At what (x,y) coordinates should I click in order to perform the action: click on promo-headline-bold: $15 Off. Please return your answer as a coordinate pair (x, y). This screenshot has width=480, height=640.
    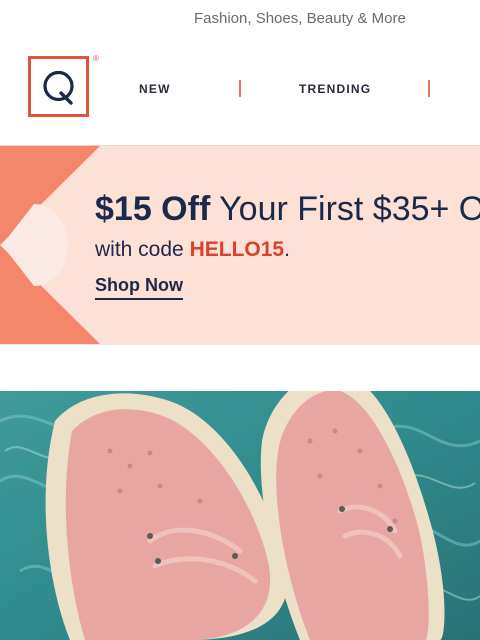
    Looking at the image, I should click on (153, 209).